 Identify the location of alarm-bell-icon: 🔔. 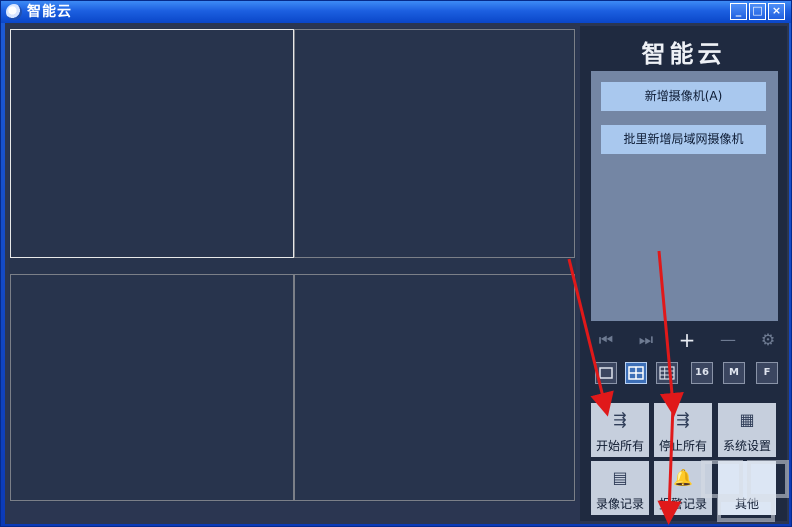
(683, 477).